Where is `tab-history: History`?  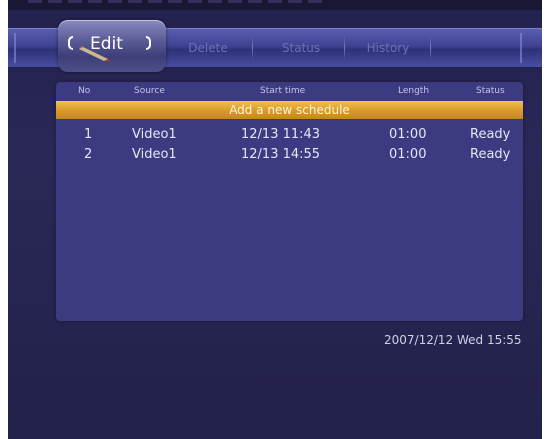 tab-history: History is located at coordinates (388, 48).